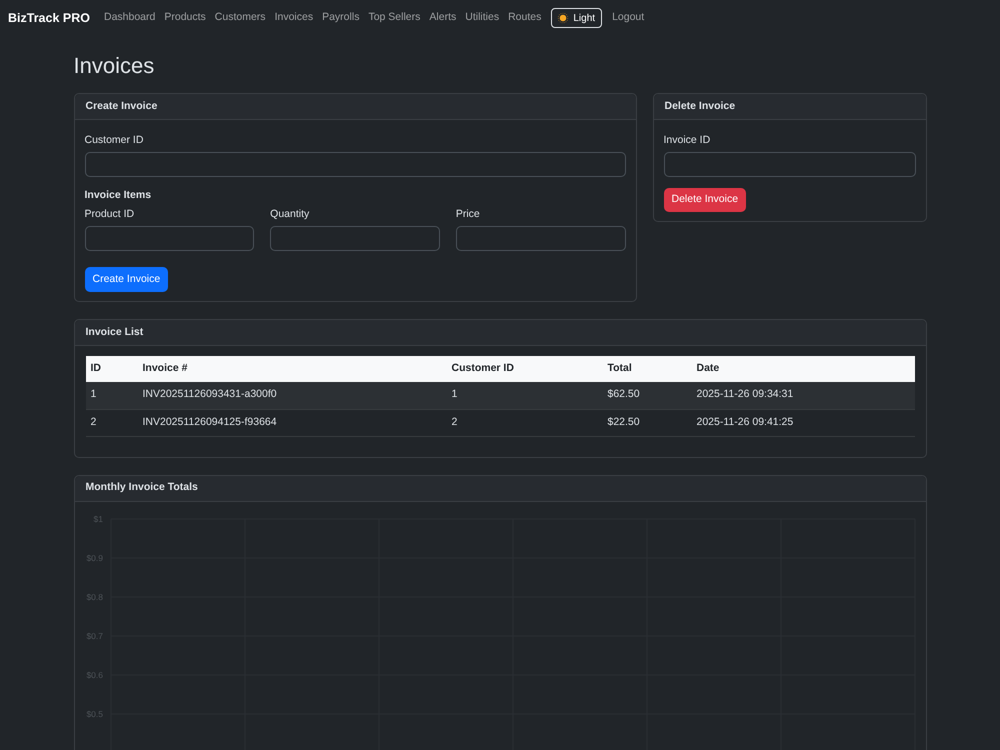 The image size is (1000, 750). What do you see at coordinates (118, 195) in the screenshot?
I see `section-heading: Invoice Items` at bounding box center [118, 195].